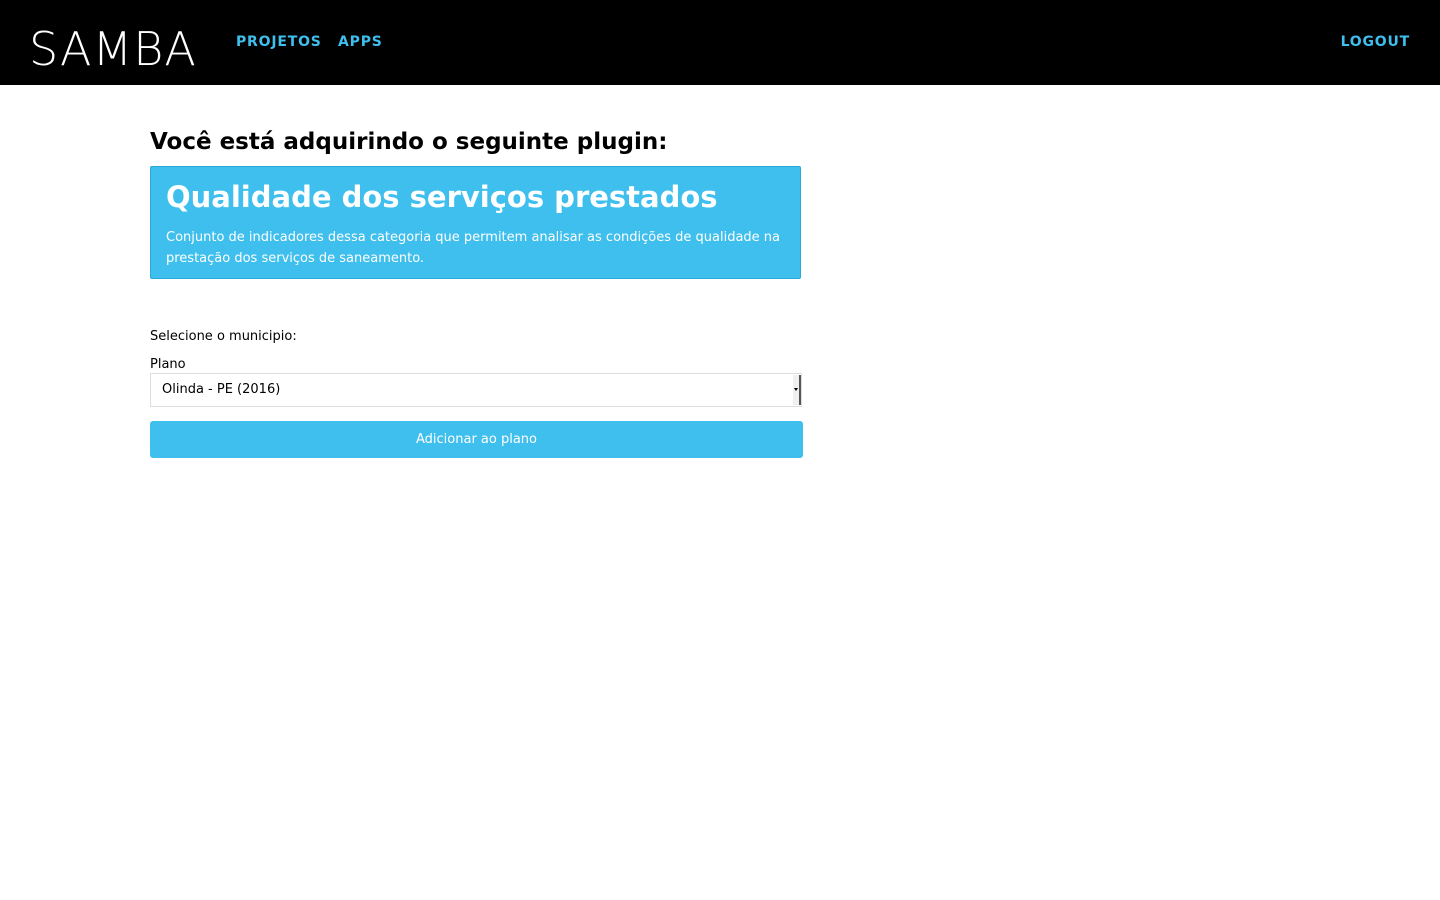  What do you see at coordinates (797, 390) in the screenshot?
I see `dropdown-arrow-icon` at bounding box center [797, 390].